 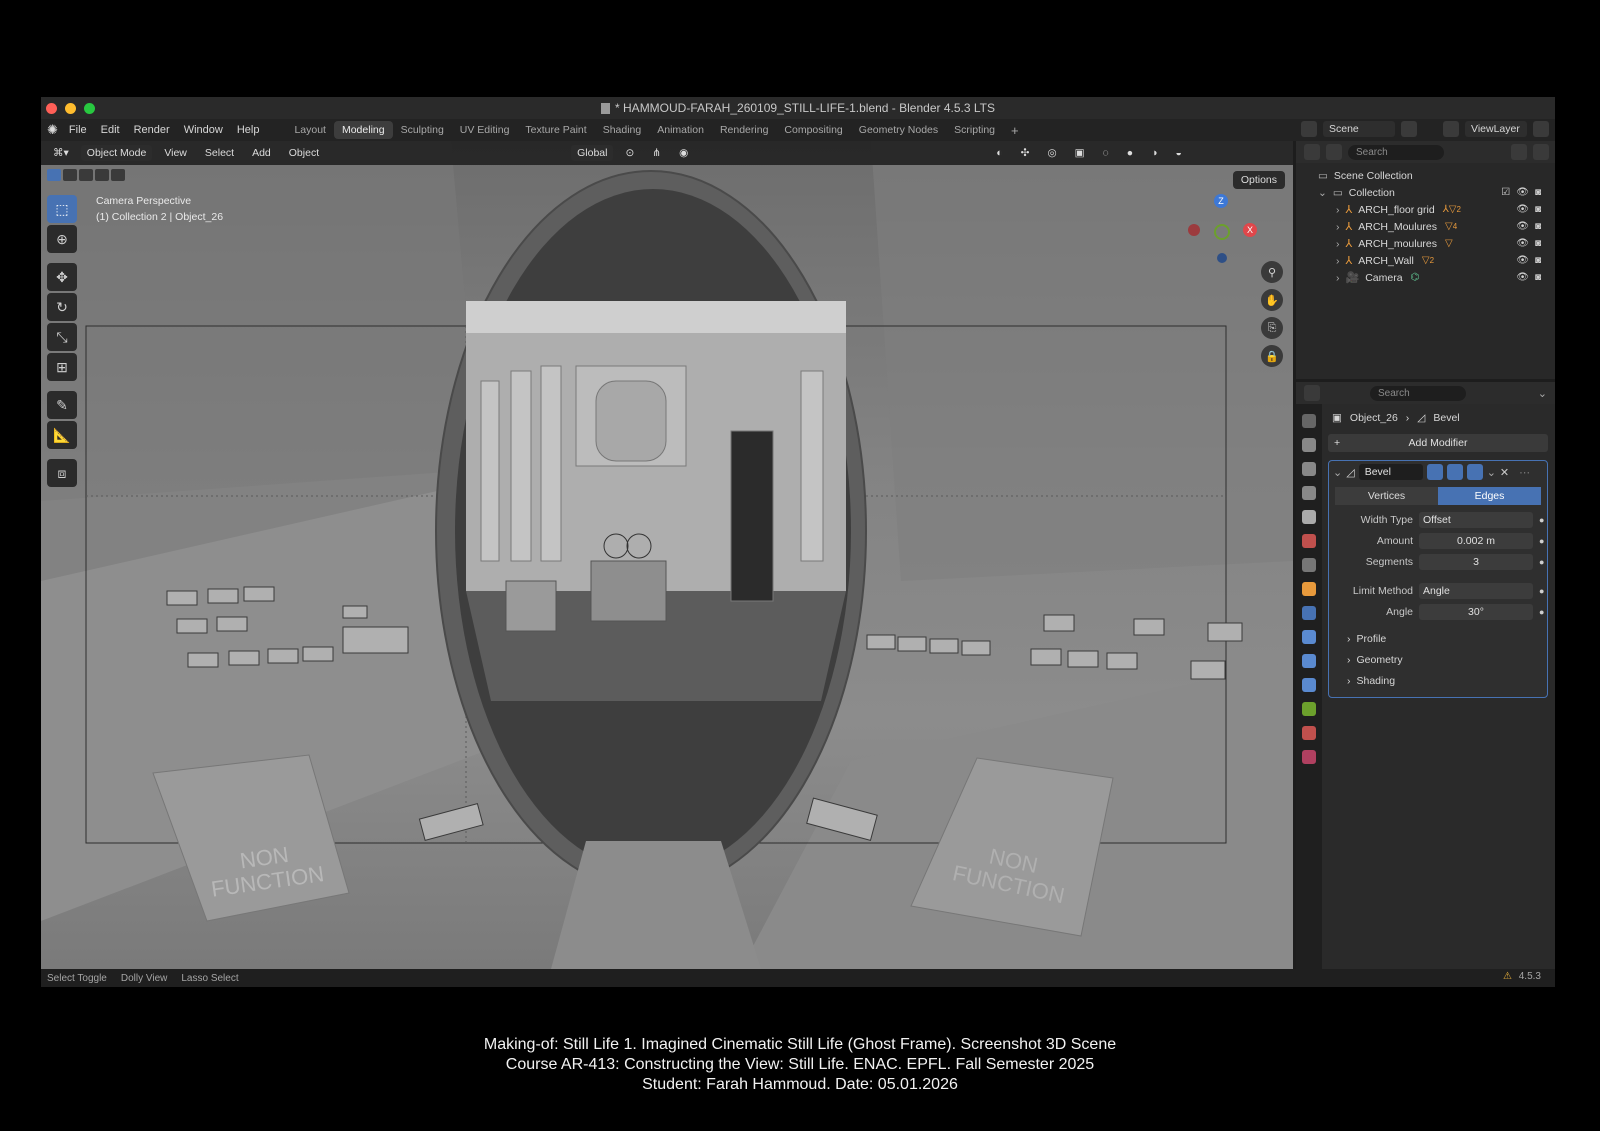 What do you see at coordinates (70, 108) in the screenshot?
I see `minimize-window-button` at bounding box center [70, 108].